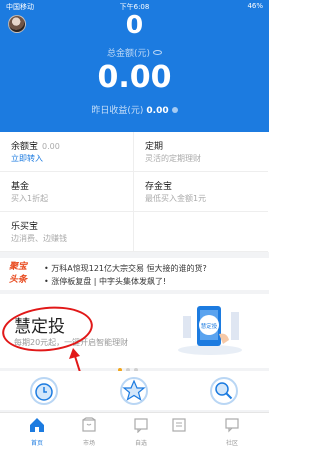  I want to click on transfer-in-link: 立即转入, so click(27, 158).